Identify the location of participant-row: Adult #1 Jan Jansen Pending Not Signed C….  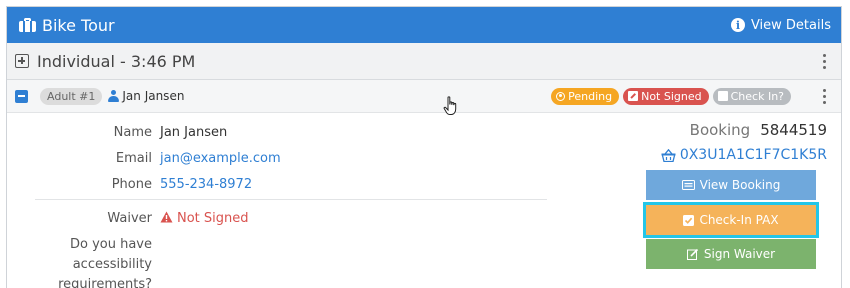
(424, 96).